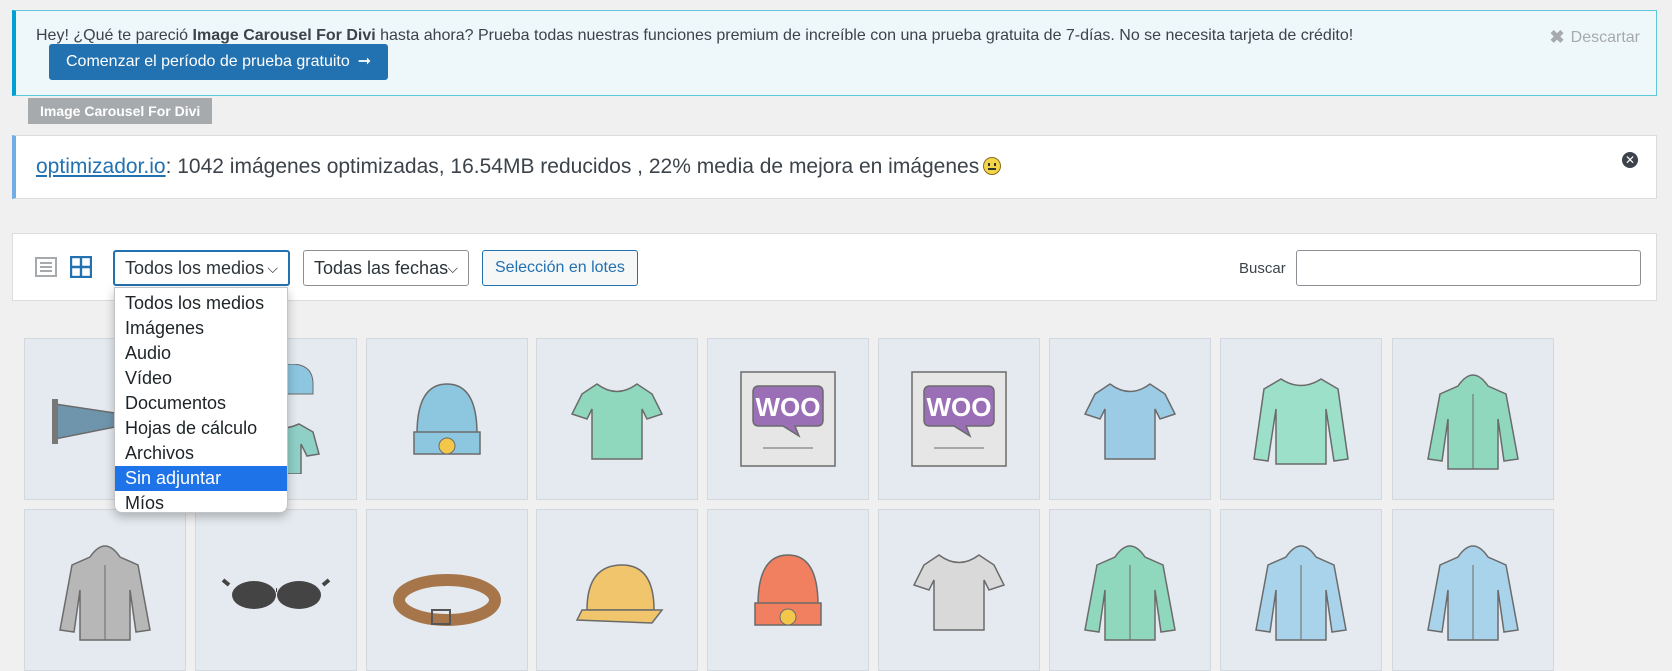  I want to click on woo-album-thumbnail: WOO, so click(959, 419).